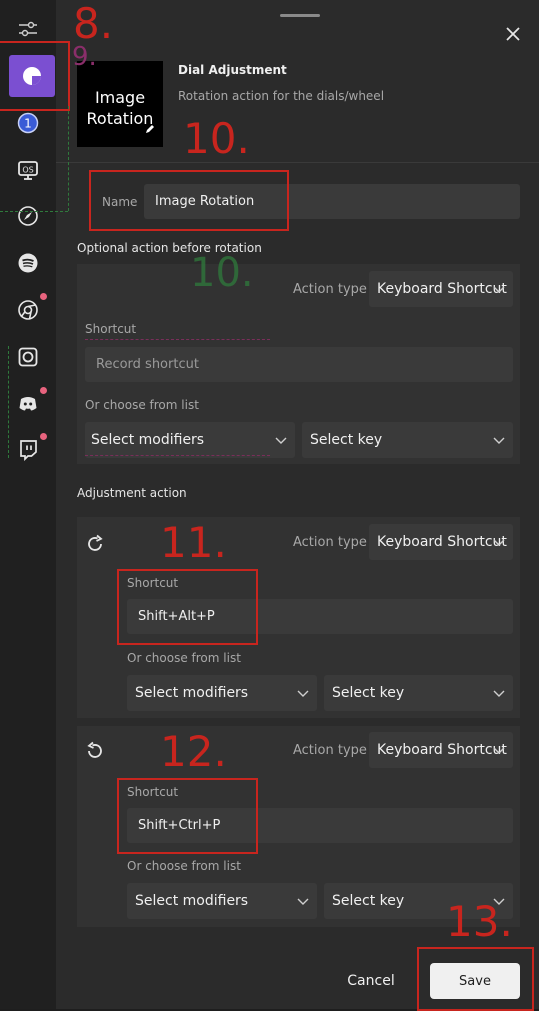  What do you see at coordinates (150, 128) in the screenshot?
I see `edit-pencil-icon` at bounding box center [150, 128].